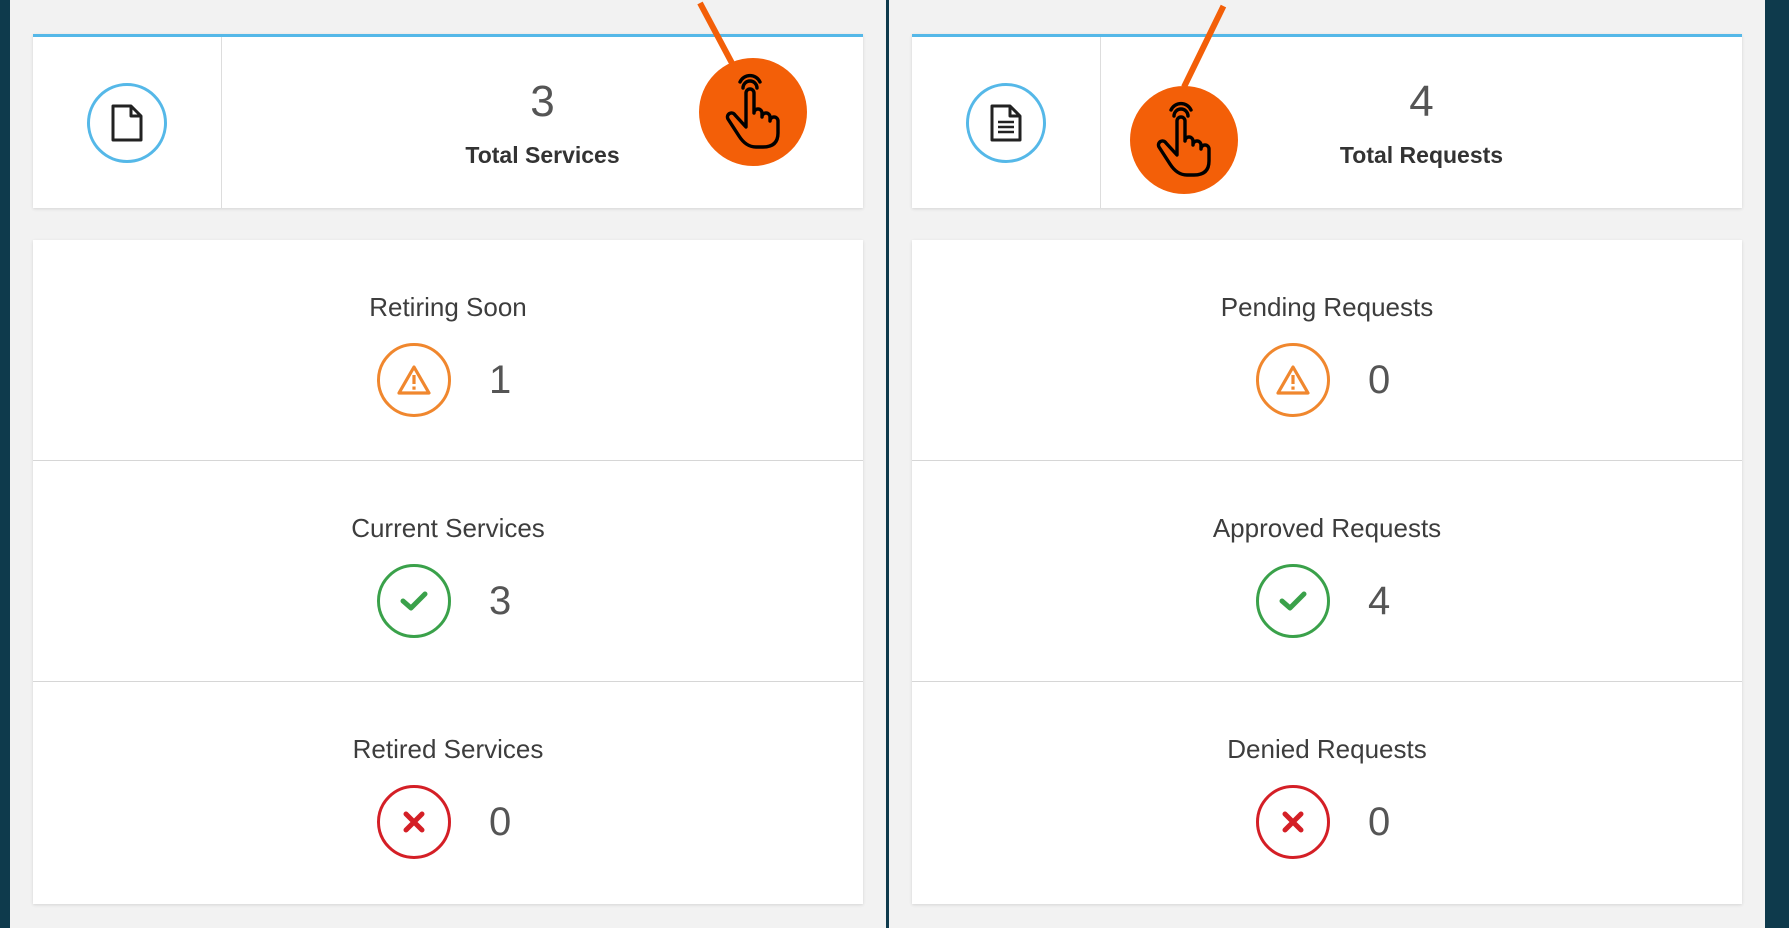 The height and width of the screenshot is (928, 1789). I want to click on stat-value: 1, so click(500, 379).